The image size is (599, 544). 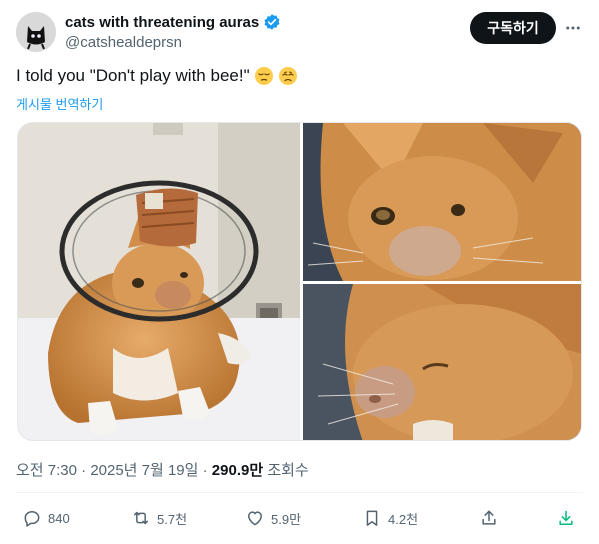 I want to click on verified-badge-icon, so click(x=272, y=22).